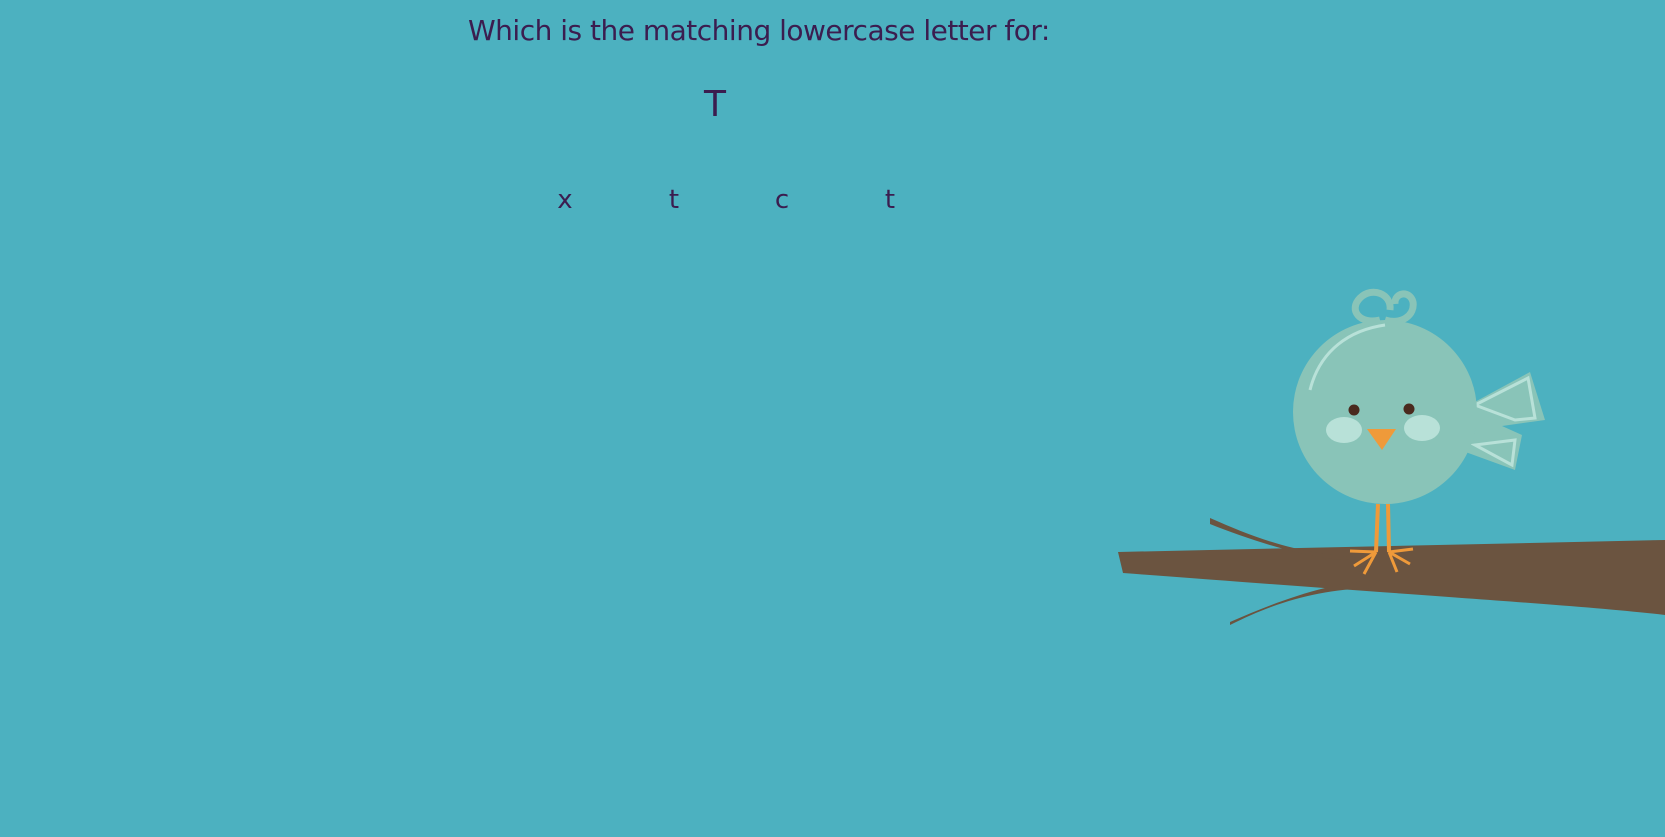 The width and height of the screenshot is (1665, 837). I want to click on bird-icon, so click(1419, 431).